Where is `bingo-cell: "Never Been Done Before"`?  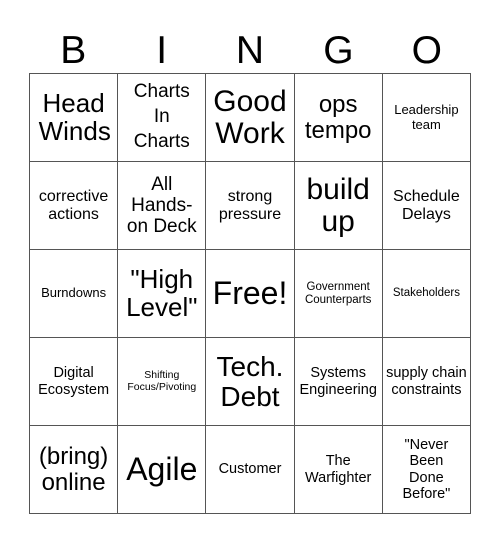 bingo-cell: "Never Been Done Before" is located at coordinates (426, 470).